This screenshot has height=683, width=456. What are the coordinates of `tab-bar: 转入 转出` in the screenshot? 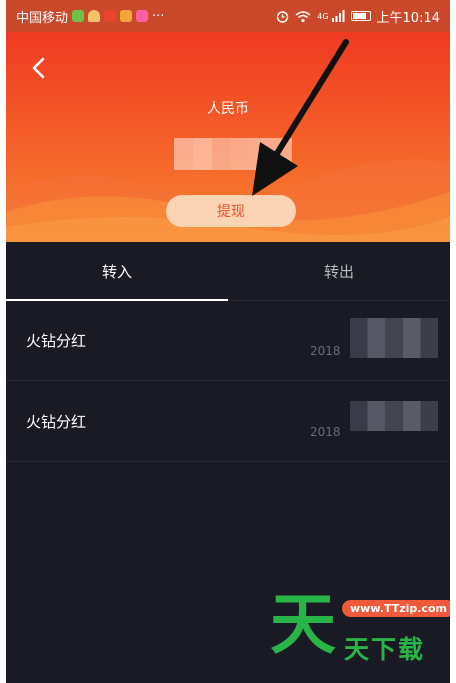 It's located at (228, 271).